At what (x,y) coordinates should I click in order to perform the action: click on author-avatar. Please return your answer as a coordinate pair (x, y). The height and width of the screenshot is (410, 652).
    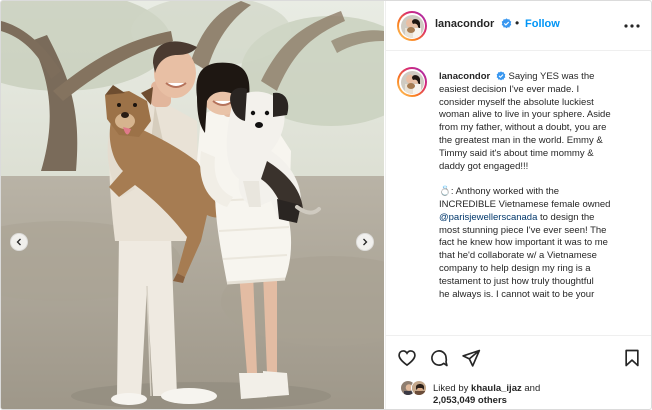
    Looking at the image, I should click on (412, 26).